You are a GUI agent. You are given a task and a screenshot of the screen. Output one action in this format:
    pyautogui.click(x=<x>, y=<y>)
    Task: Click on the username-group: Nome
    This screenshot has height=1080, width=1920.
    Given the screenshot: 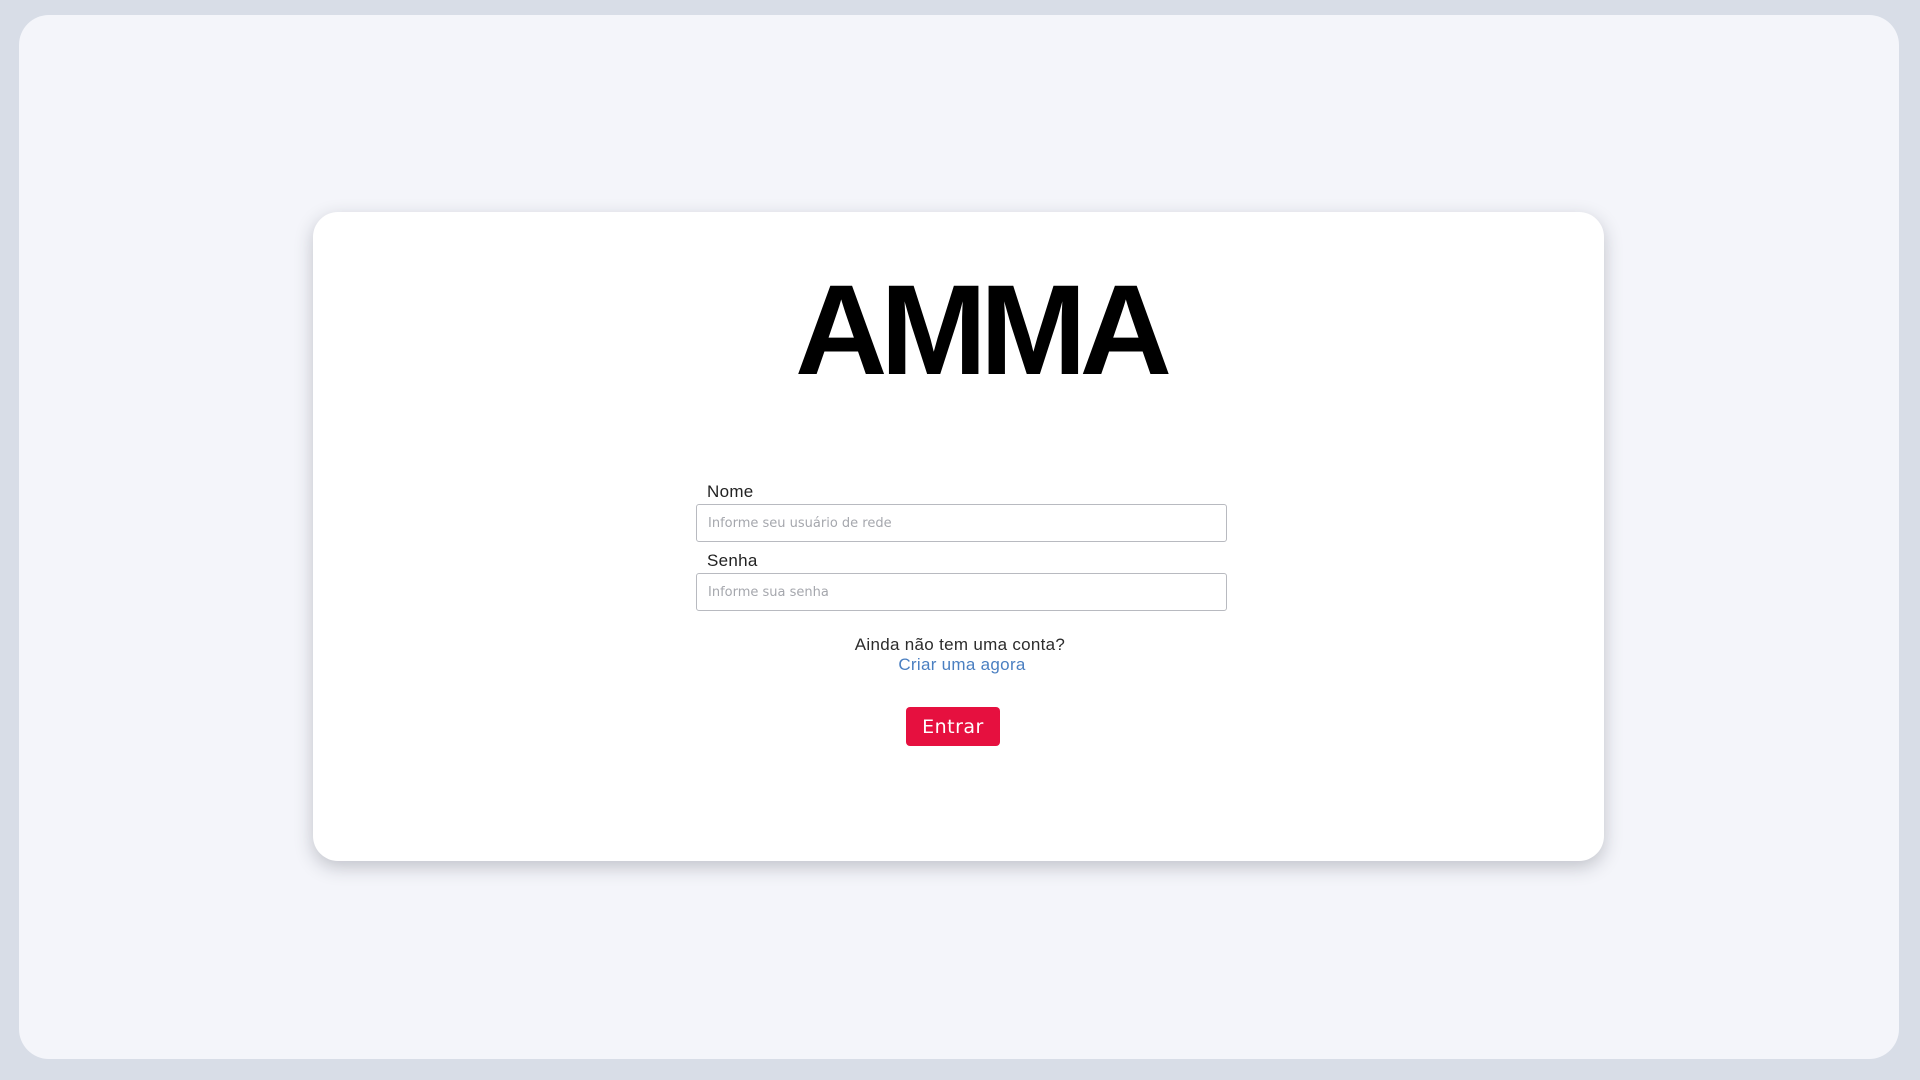 What is the action you would take?
    pyautogui.click(x=961, y=511)
    